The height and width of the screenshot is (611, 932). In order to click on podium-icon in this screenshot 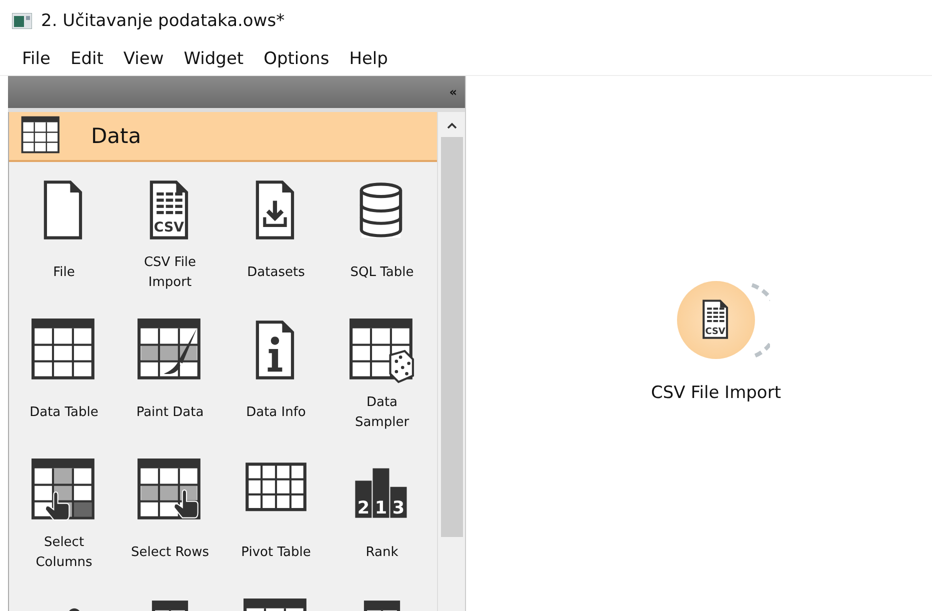, I will do `click(381, 493)`.